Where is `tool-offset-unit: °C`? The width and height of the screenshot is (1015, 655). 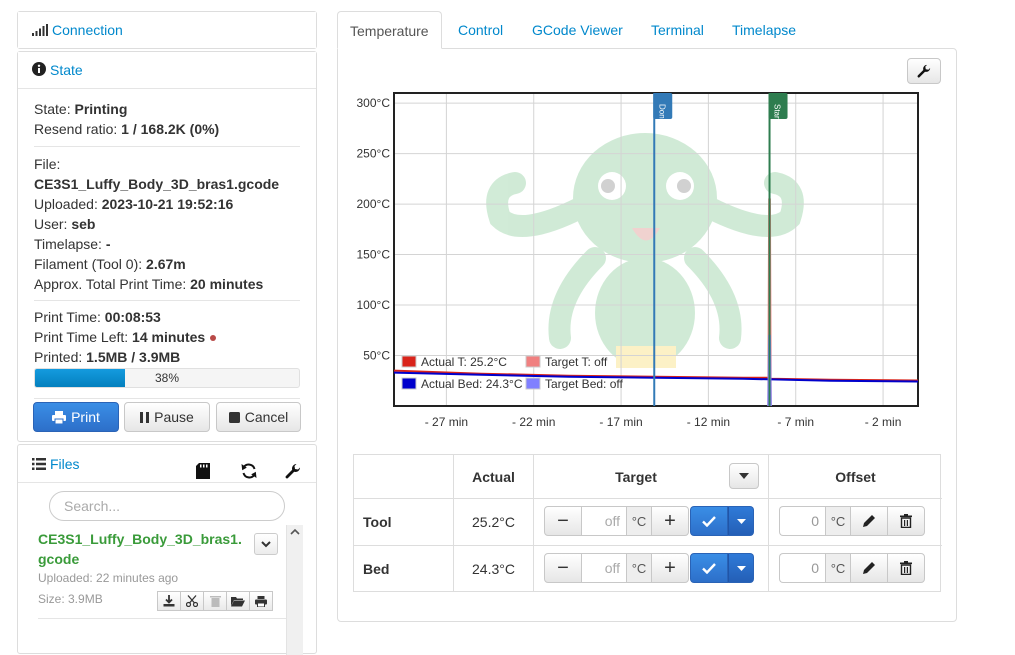
tool-offset-unit: °C is located at coordinates (838, 521).